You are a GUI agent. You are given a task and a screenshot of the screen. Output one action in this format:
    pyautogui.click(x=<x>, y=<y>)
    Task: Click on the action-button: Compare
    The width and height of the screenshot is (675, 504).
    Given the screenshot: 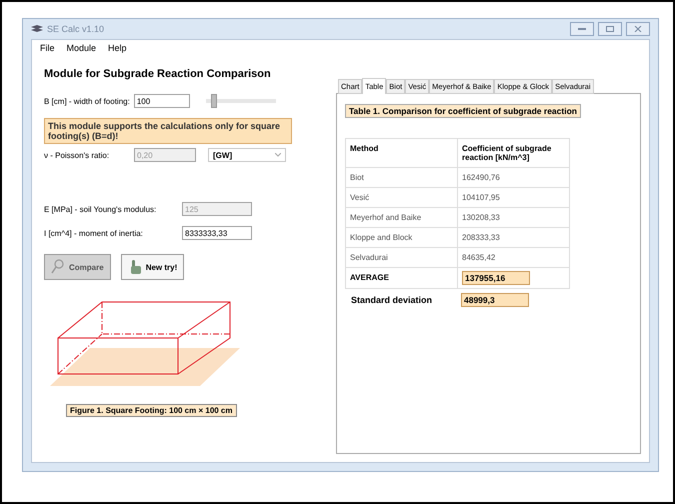 What is the action you would take?
    pyautogui.click(x=77, y=267)
    